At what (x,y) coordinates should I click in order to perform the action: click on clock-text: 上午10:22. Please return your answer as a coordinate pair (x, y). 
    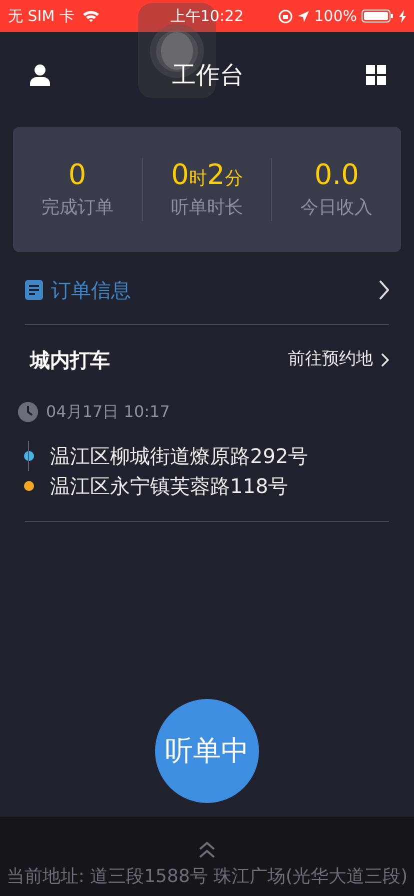
    Looking at the image, I should click on (207, 16).